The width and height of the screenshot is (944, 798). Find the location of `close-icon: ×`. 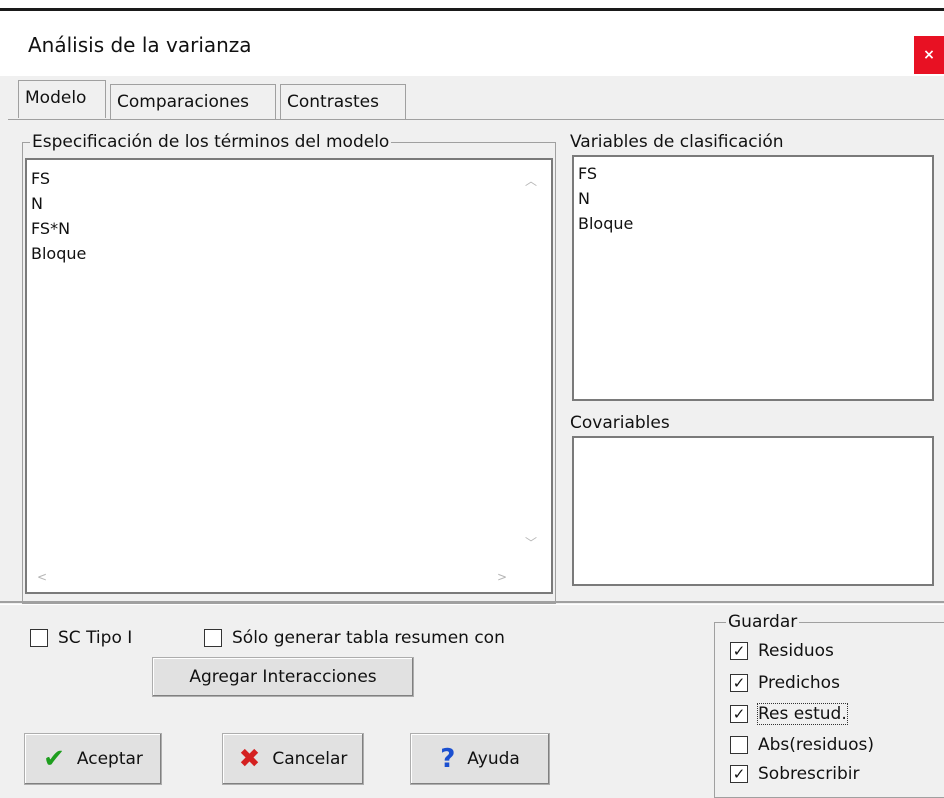

close-icon: × is located at coordinates (929, 55).